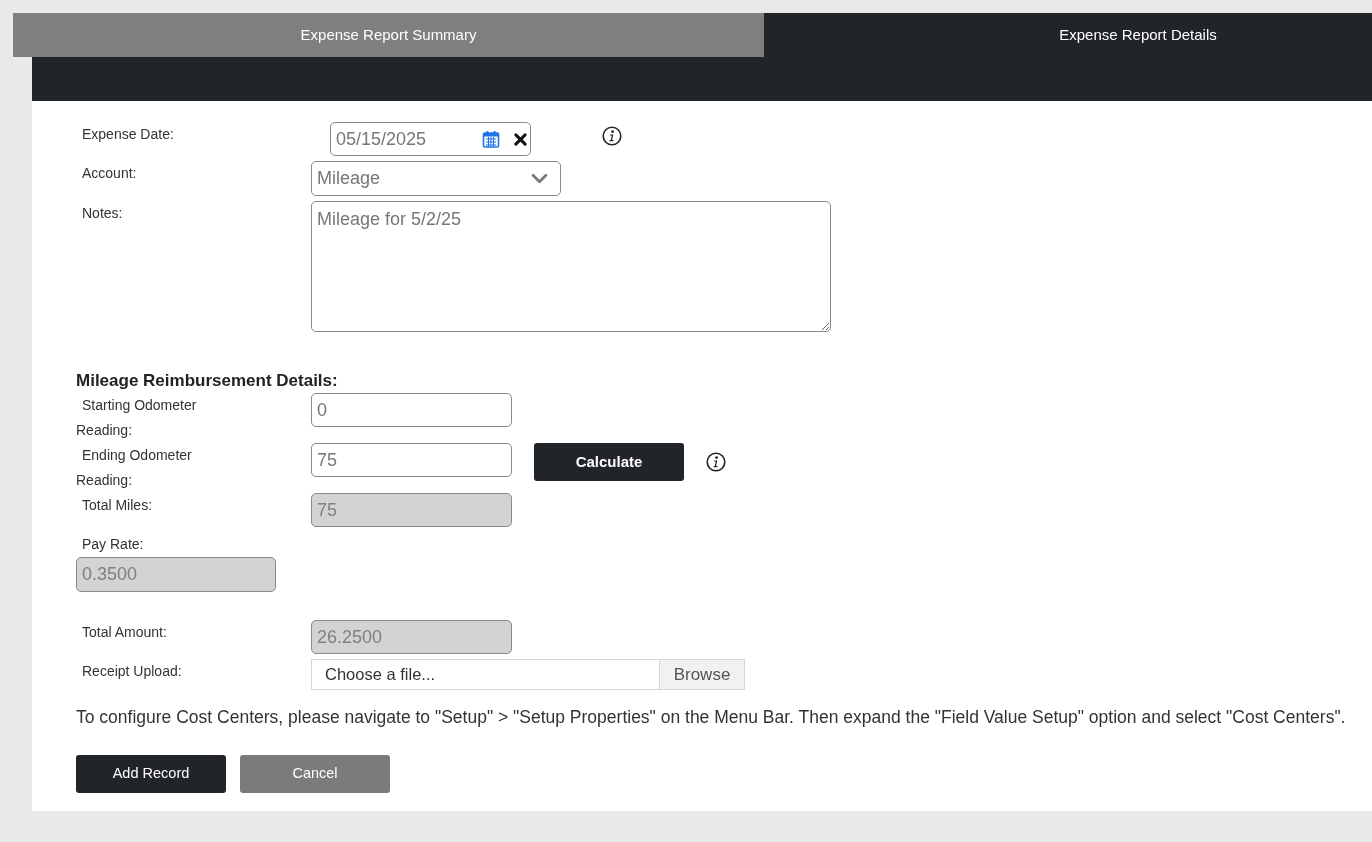 Image resolution: width=1372 pixels, height=842 pixels. What do you see at coordinates (430, 139) in the screenshot?
I see `date-field: 05/15/2025` at bounding box center [430, 139].